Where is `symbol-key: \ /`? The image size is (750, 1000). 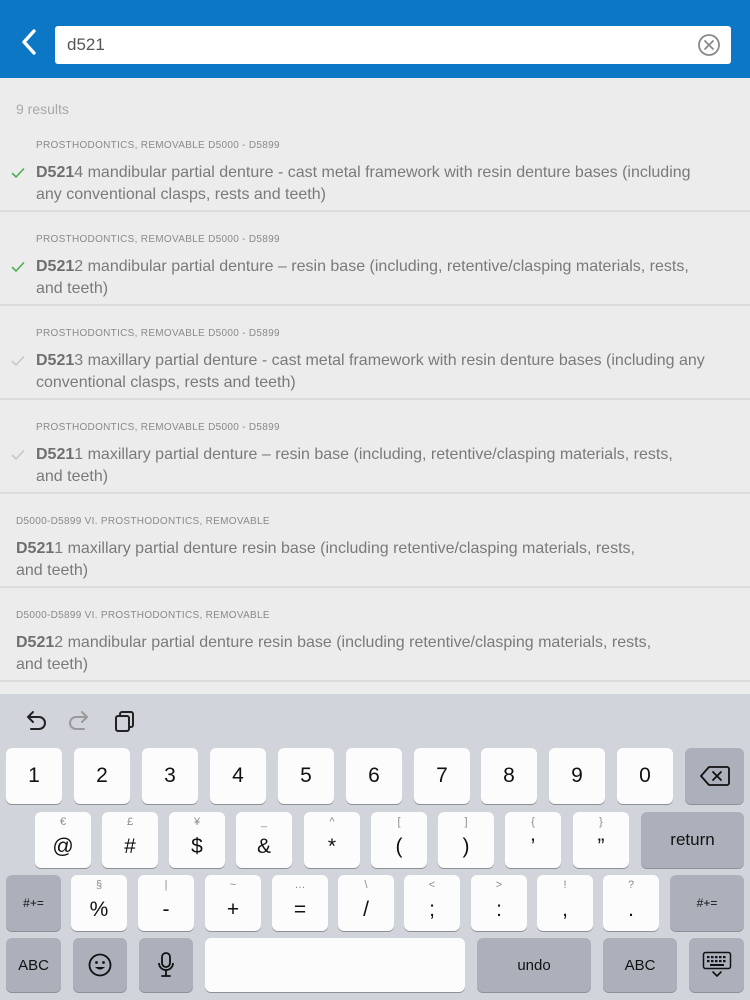 symbol-key: \ / is located at coordinates (366, 903).